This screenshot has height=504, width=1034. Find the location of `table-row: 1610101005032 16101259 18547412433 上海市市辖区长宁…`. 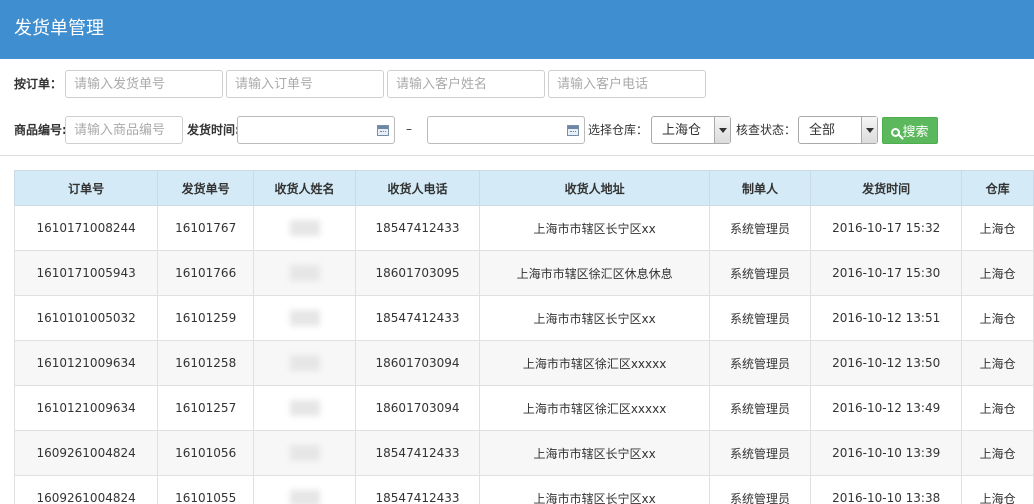

table-row: 1610101005032 16101259 18547412433 上海市市辖区长宁… is located at coordinates (524, 318).